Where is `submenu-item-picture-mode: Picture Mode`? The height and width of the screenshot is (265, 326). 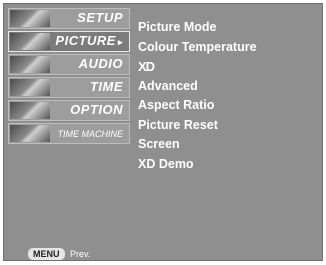
submenu-item-picture-mode: Picture Mode is located at coordinates (197, 28).